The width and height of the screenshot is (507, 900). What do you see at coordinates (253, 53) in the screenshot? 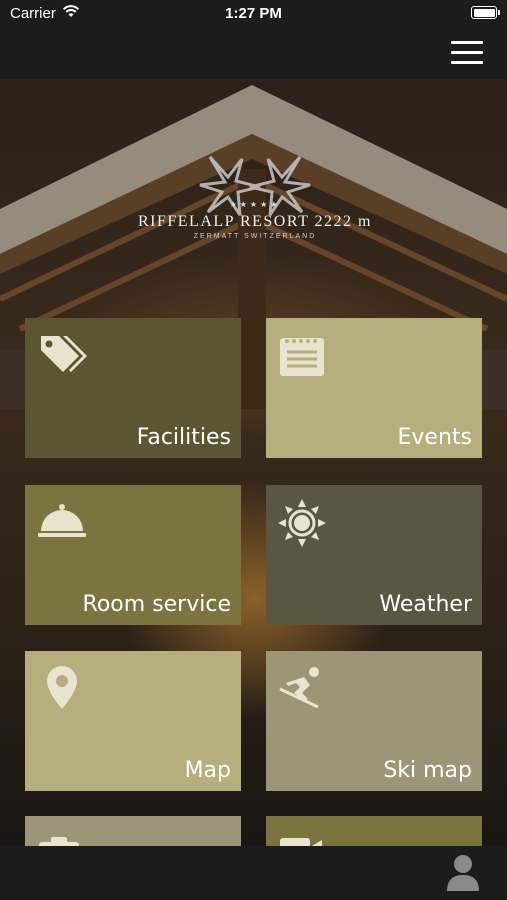
I see `nav-bar` at bounding box center [253, 53].